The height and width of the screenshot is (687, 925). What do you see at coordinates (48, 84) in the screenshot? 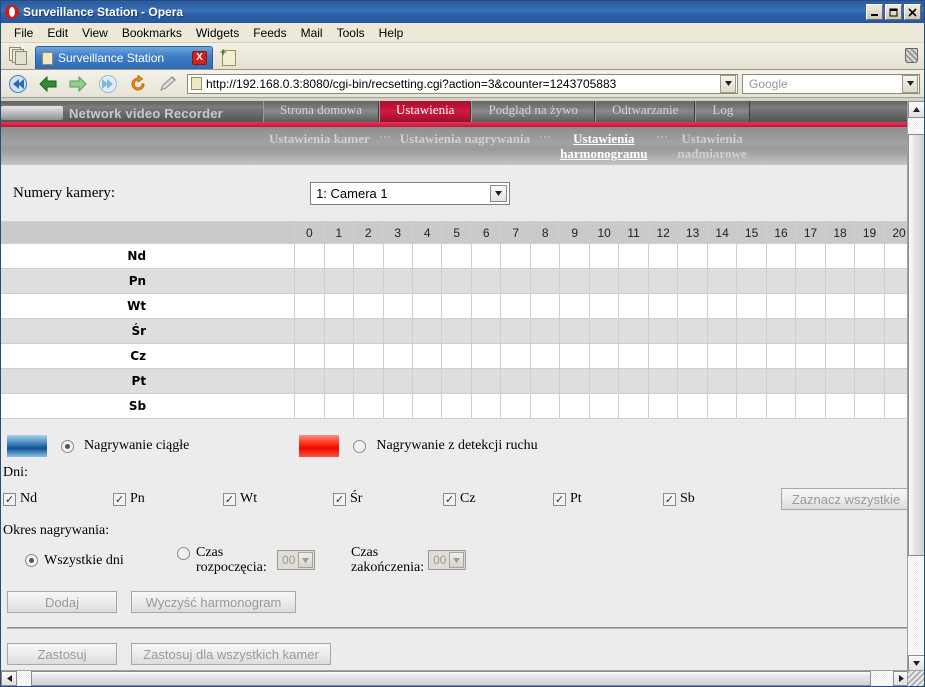
I see `back-icon` at bounding box center [48, 84].